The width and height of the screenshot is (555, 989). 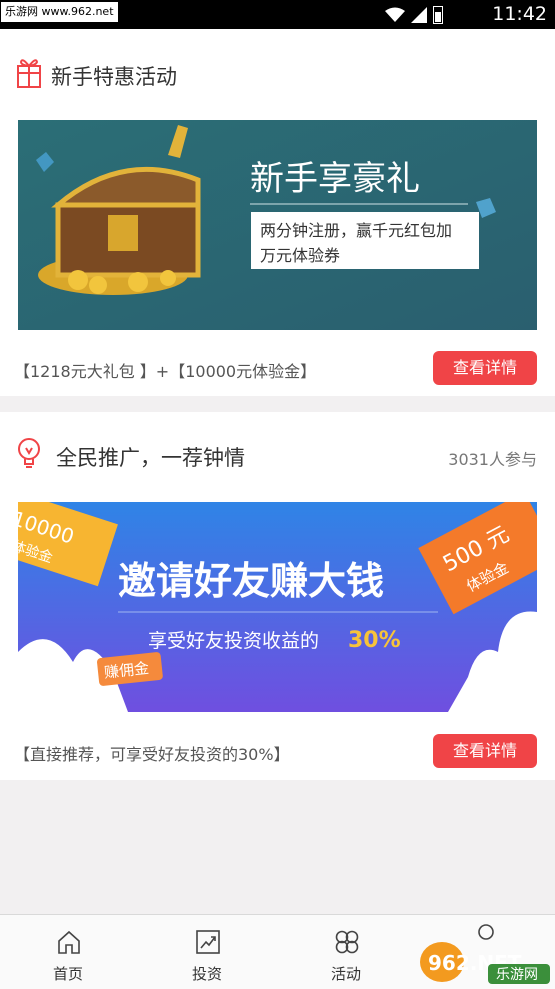 I want to click on home-icon, so click(x=69, y=942).